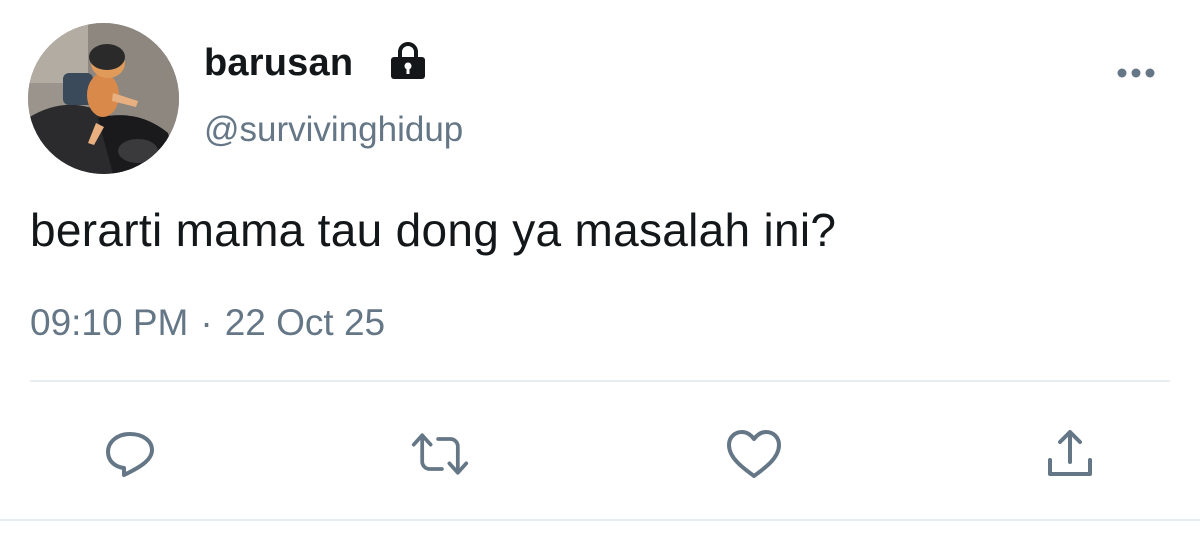 The image size is (1200, 539). I want to click on avatar-image, so click(103, 98).